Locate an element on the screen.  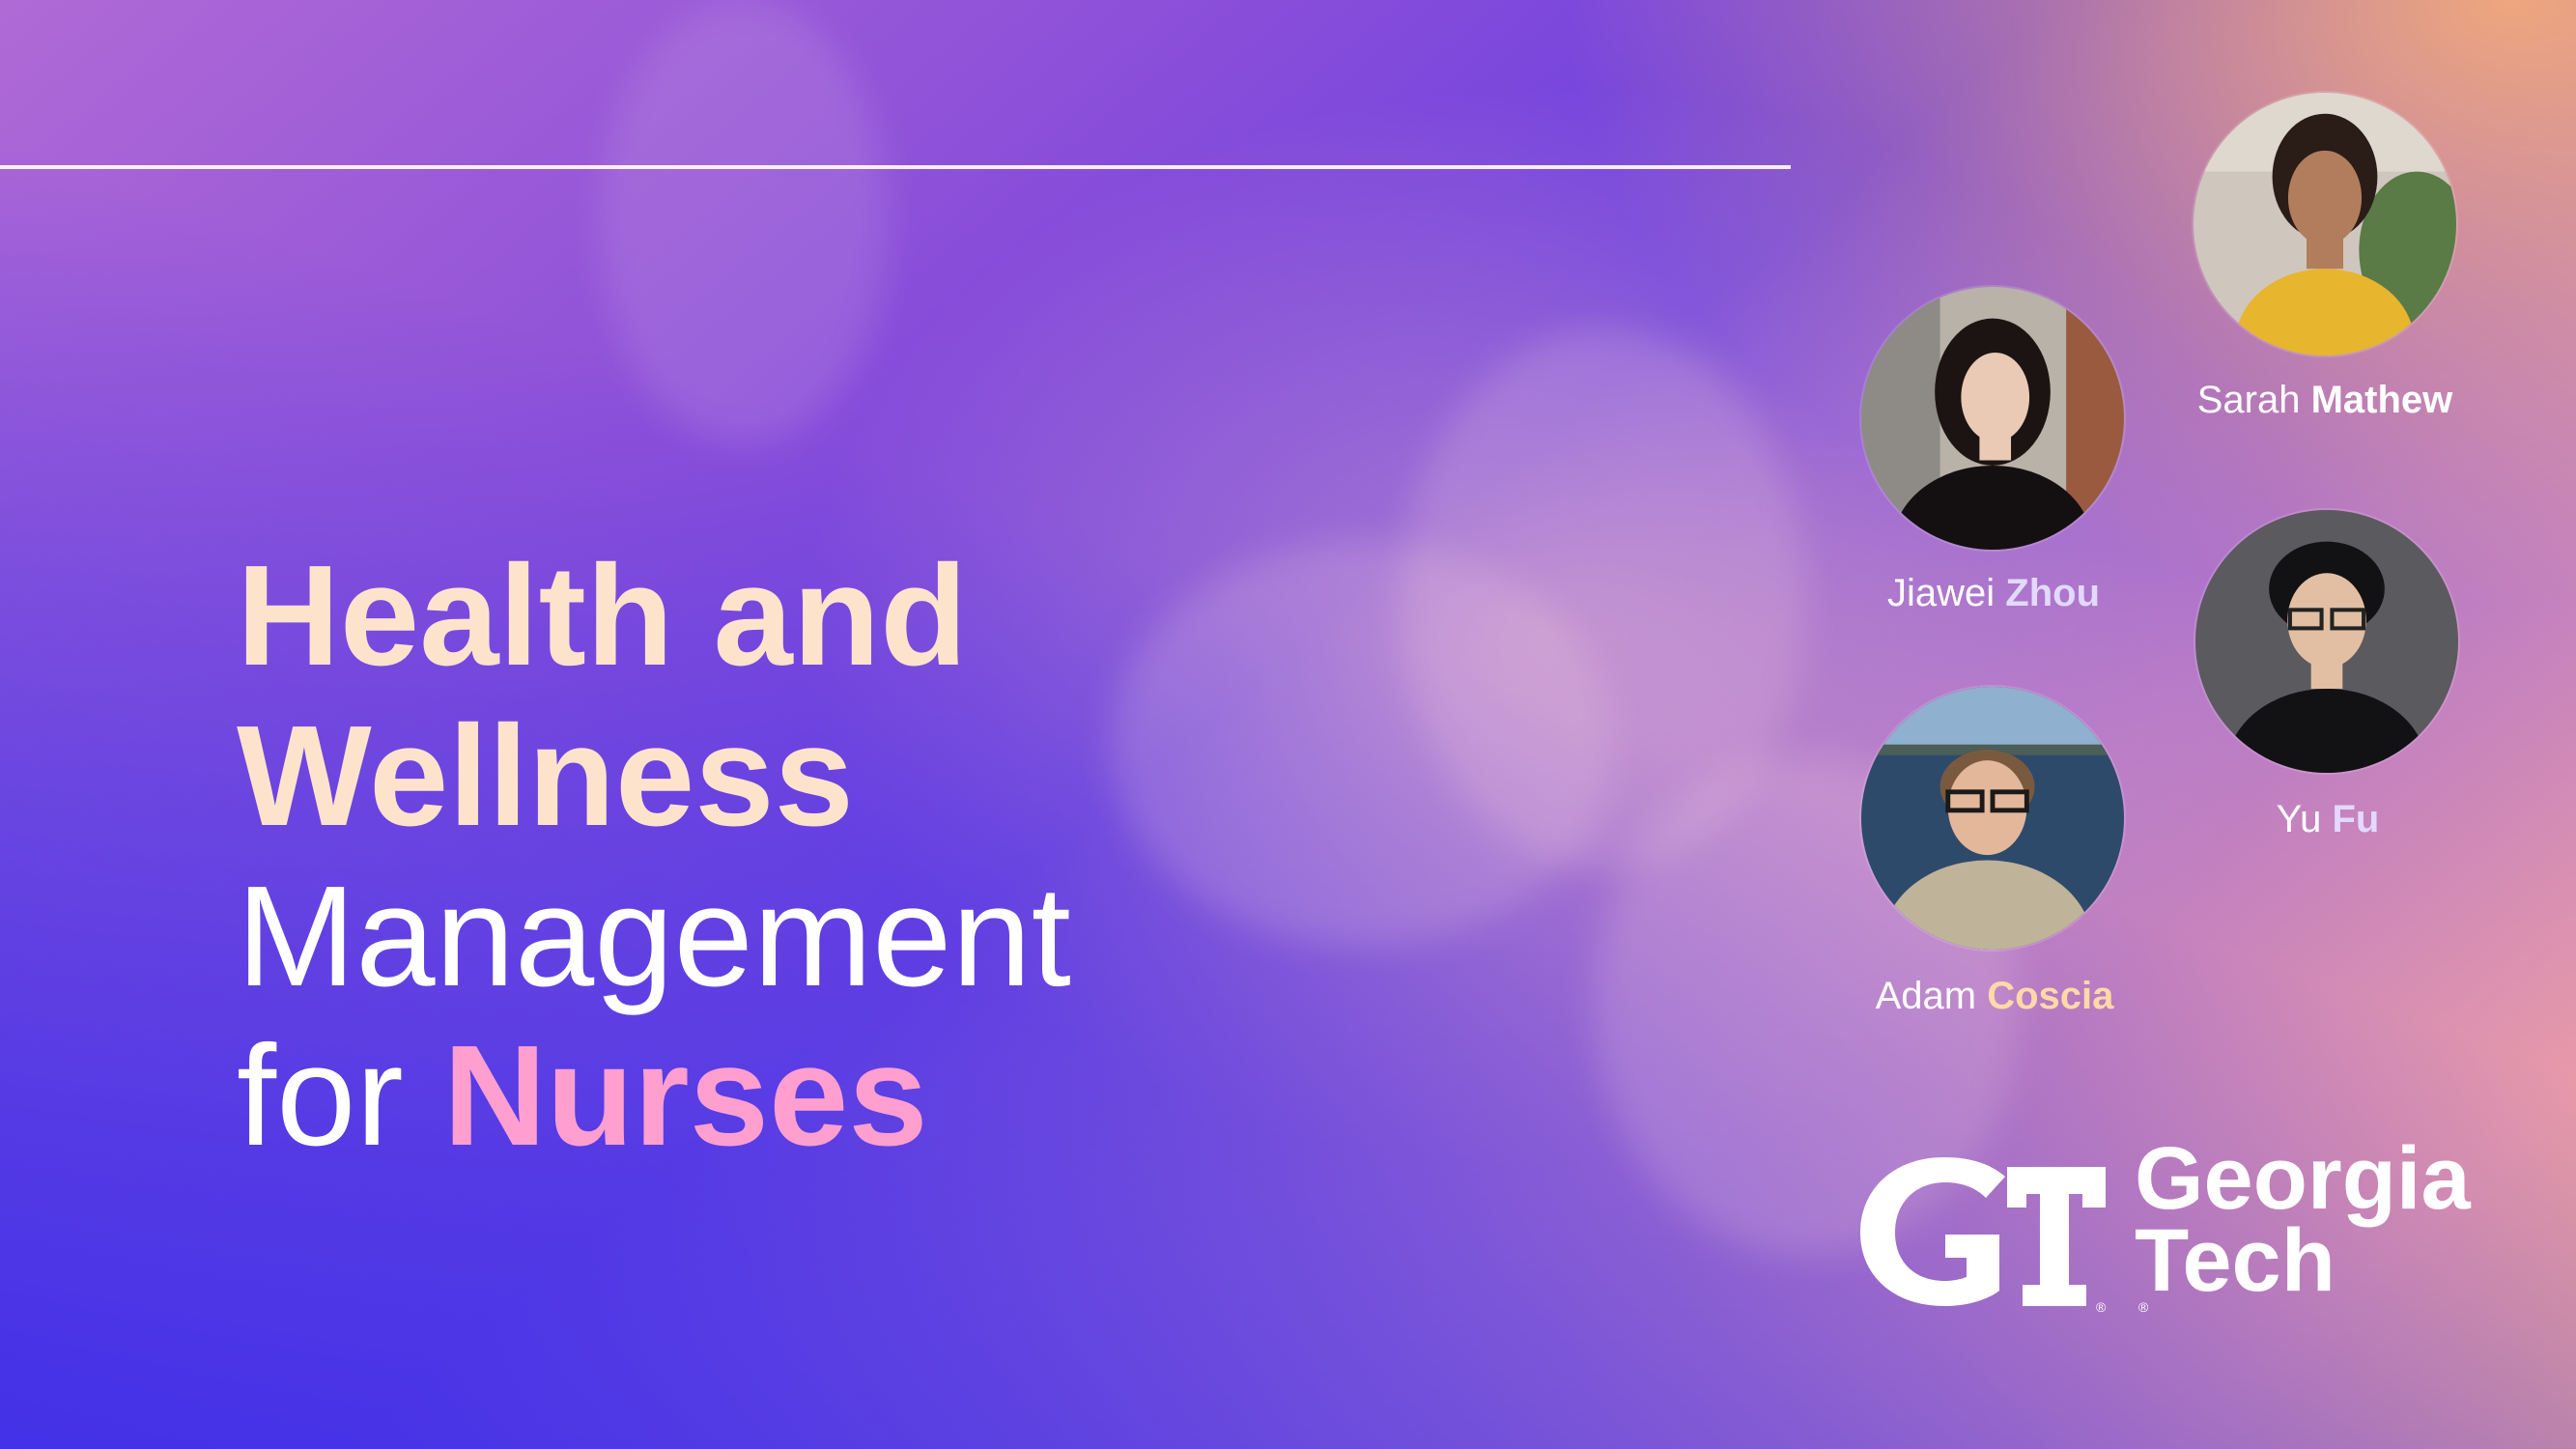
name-yu-fu: Yu Fu is located at coordinates (2328, 819).